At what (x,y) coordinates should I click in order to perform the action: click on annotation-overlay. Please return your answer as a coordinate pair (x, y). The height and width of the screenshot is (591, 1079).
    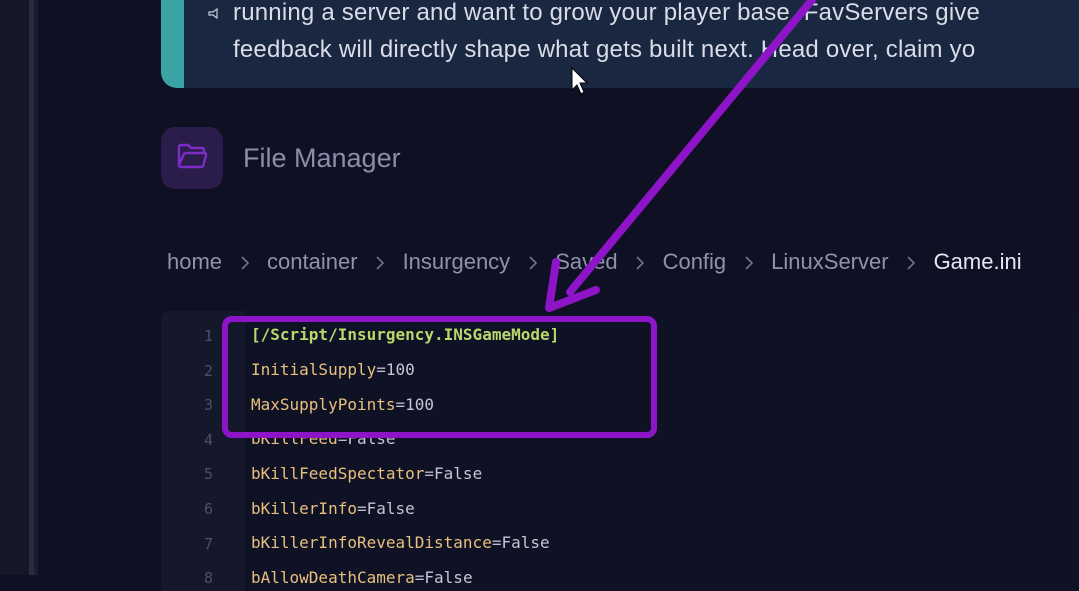
    Looking at the image, I should click on (680, 156).